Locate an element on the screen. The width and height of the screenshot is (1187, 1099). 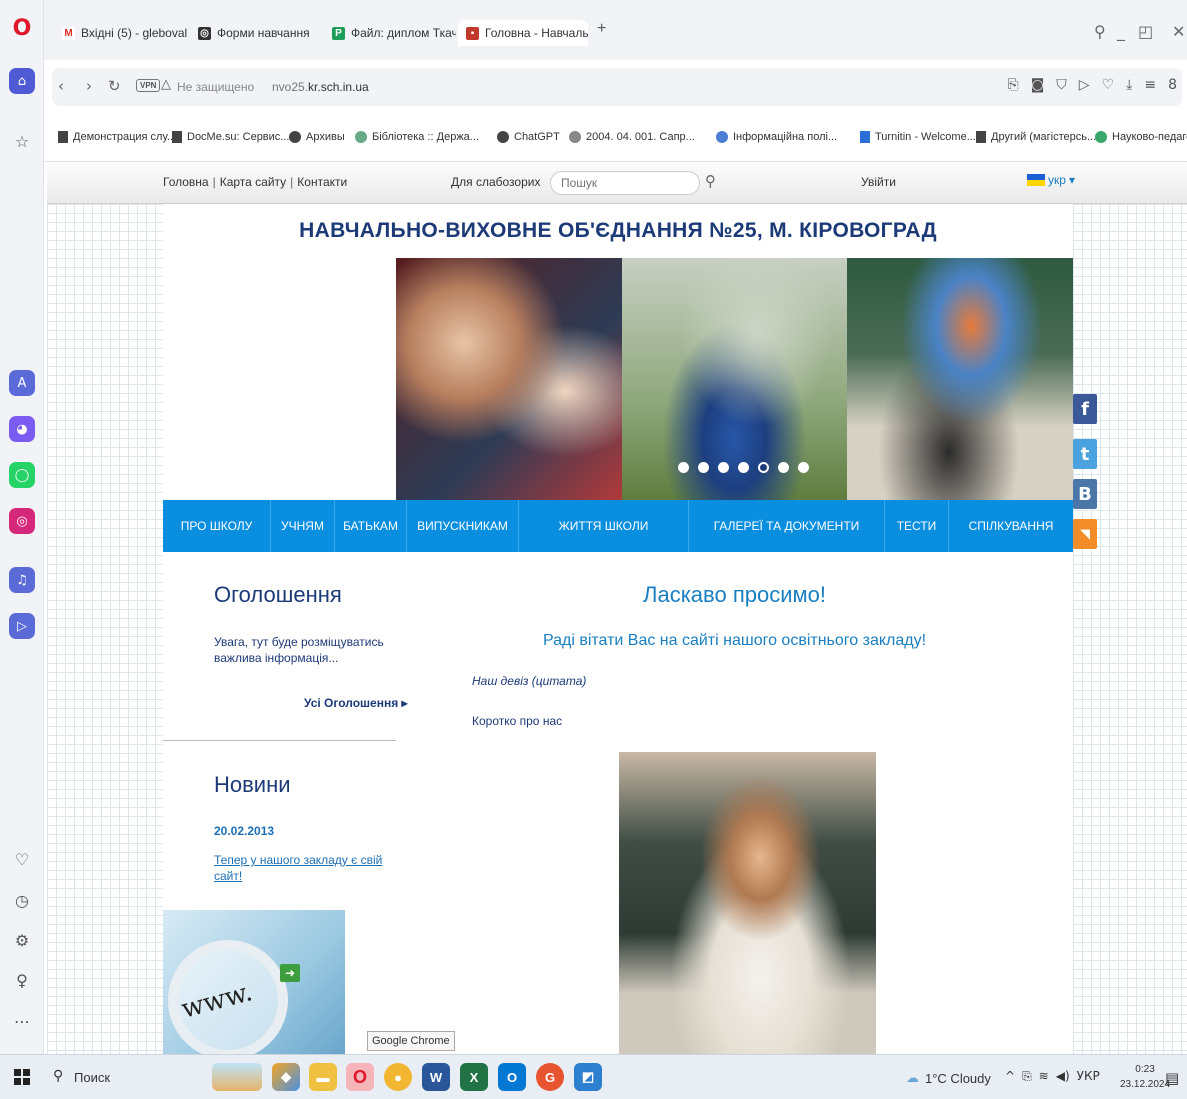
nav-sitemap-link: Карта сайту is located at coordinates (253, 182).